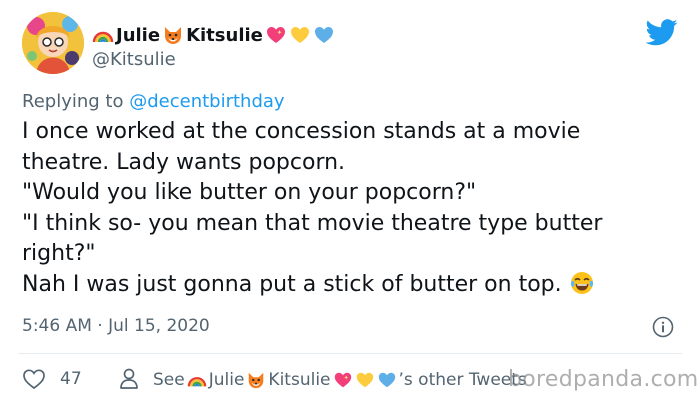 Image resolution: width=700 pixels, height=407 pixels. I want to click on see-other-tweets-link: See Julie Kitsulie ’s other Tweets, so click(340, 380).